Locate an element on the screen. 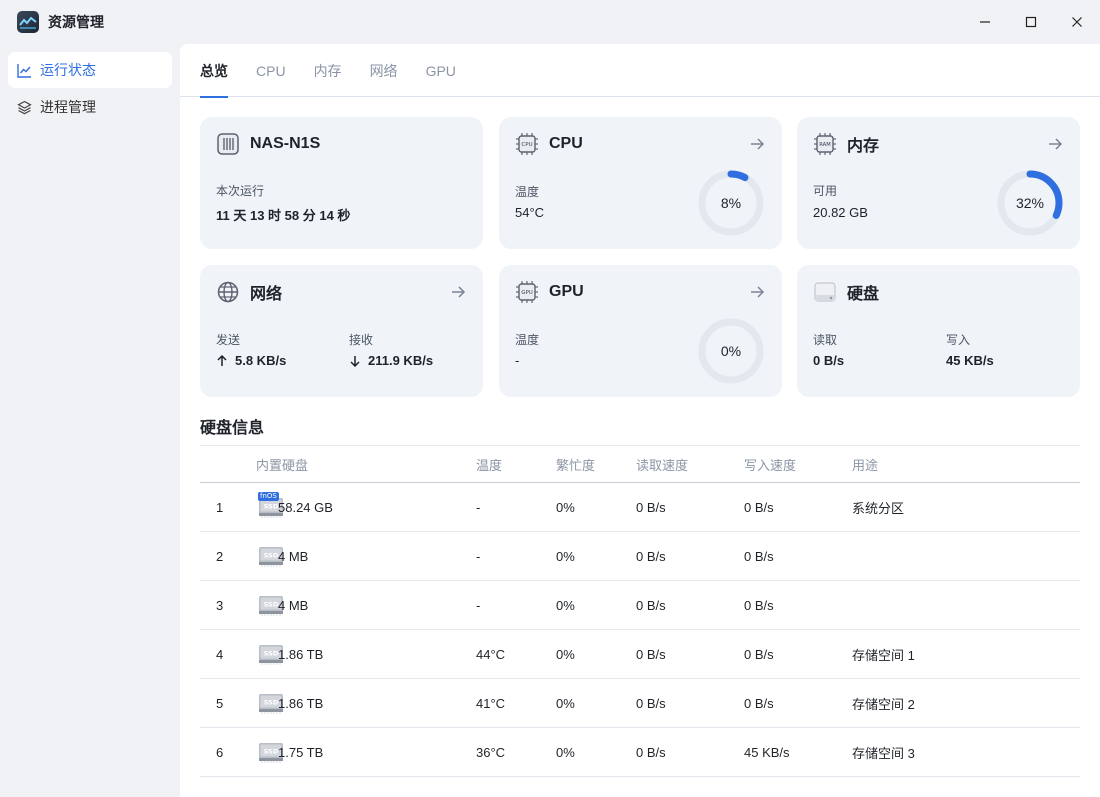  nas-device-icon is located at coordinates (228, 144).